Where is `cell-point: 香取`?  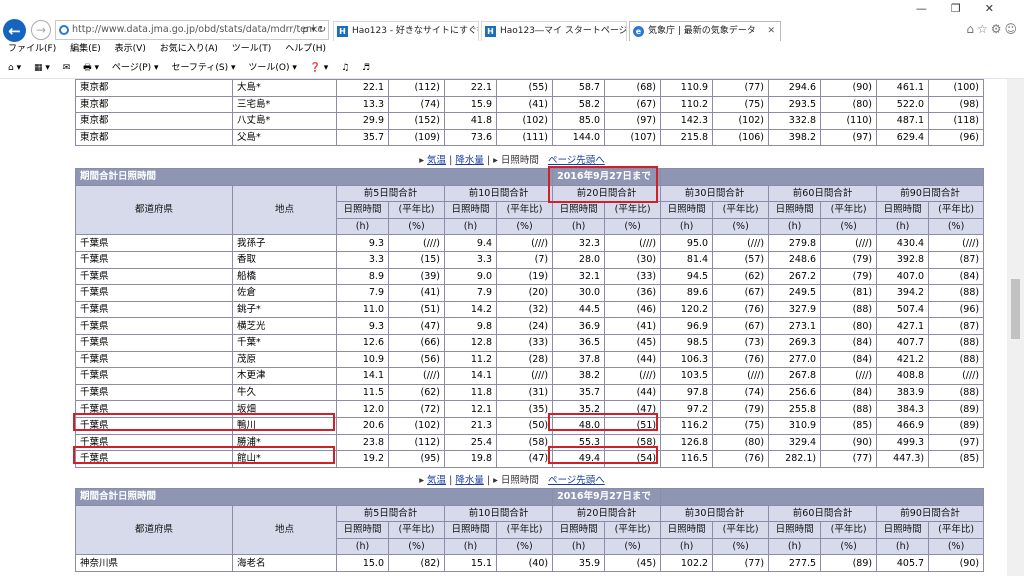
cell-point: 香取 is located at coordinates (284, 259).